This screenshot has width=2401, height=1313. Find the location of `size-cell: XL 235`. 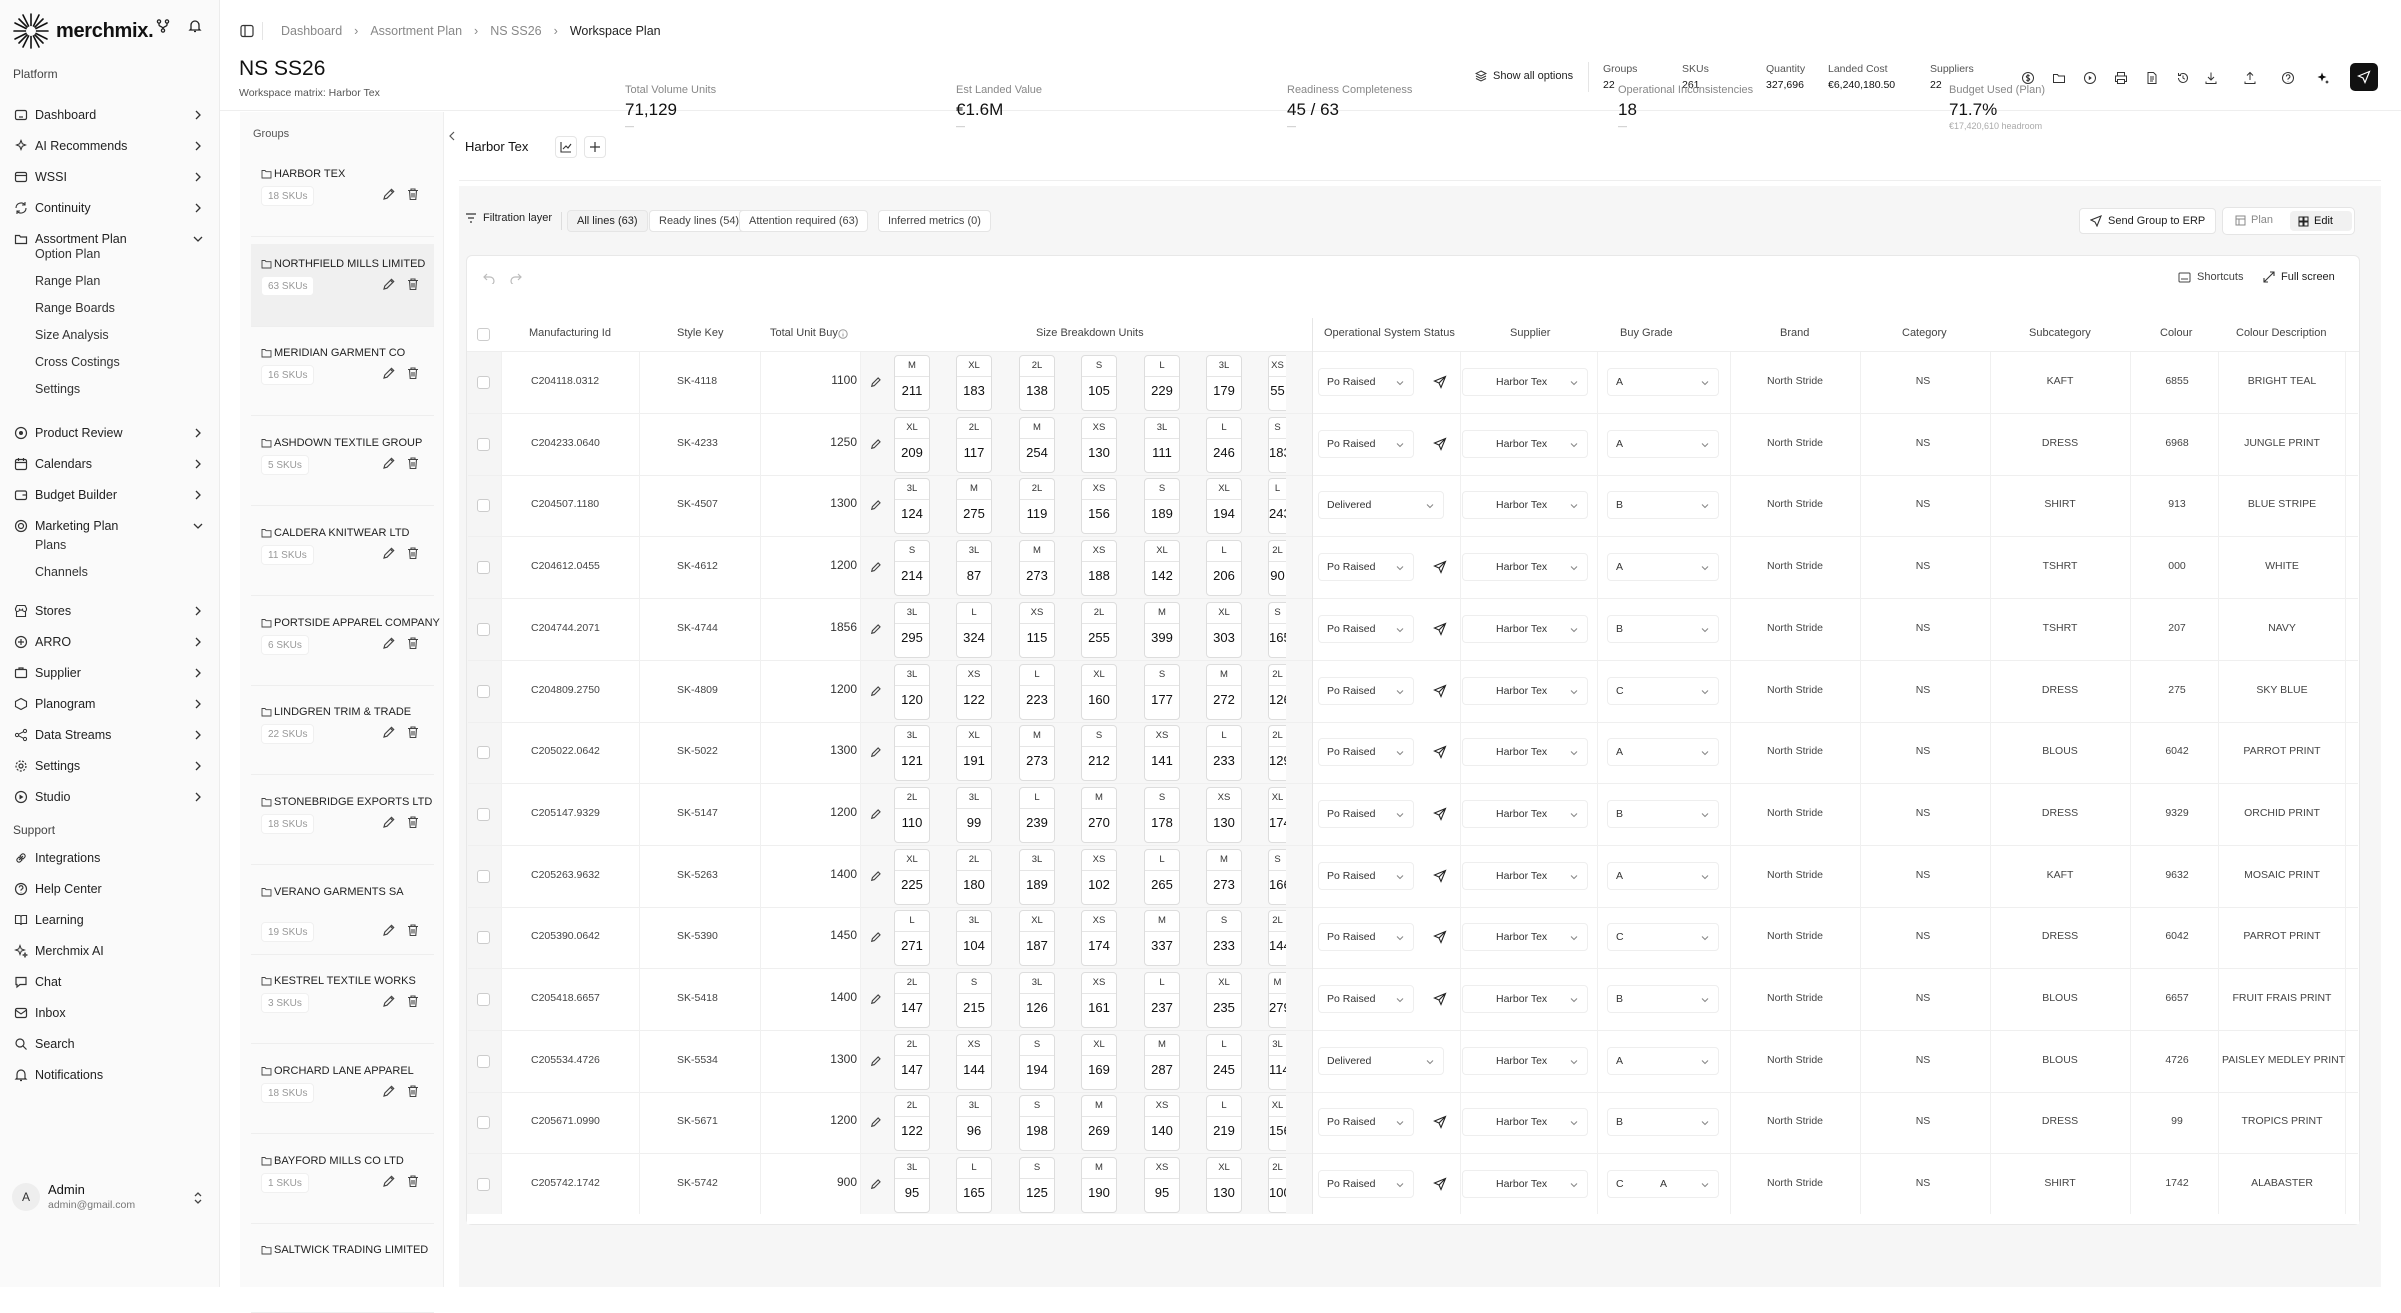

size-cell: XL 235 is located at coordinates (1224, 1000).